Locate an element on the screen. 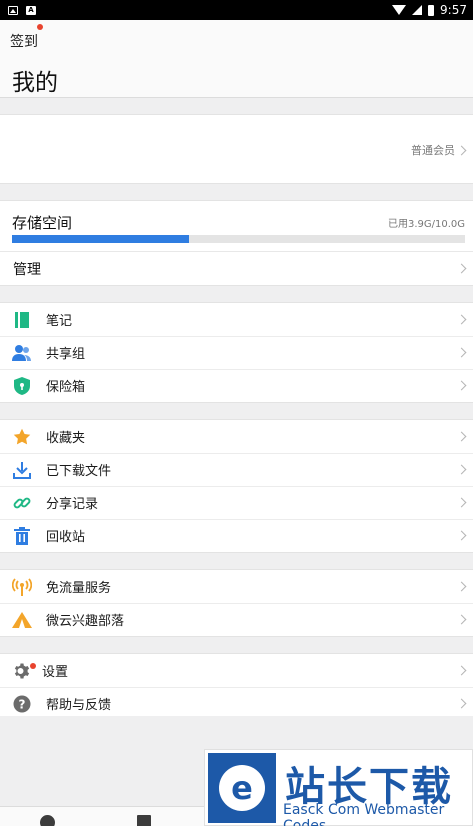 This screenshot has height=826, width=473. shield-icon is located at coordinates (22, 386).